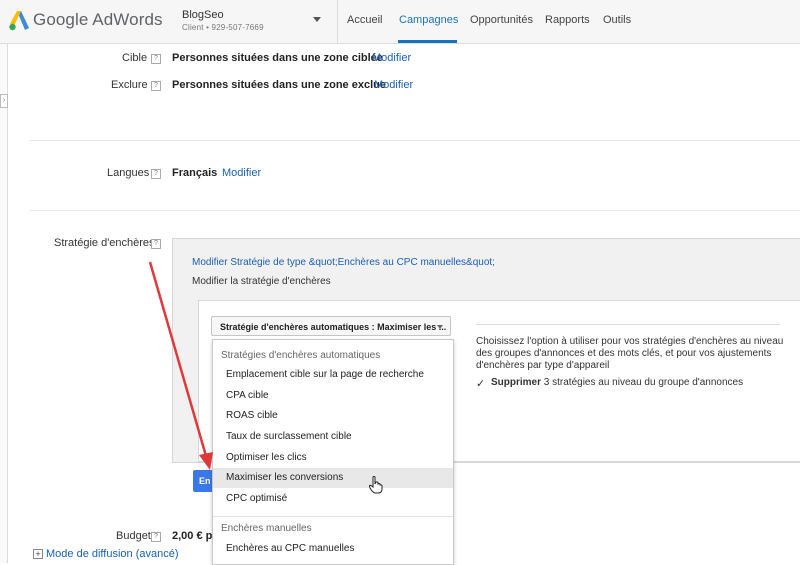 The width and height of the screenshot is (800, 565). I want to click on nav-opportunites: Opportunités, so click(501, 20).